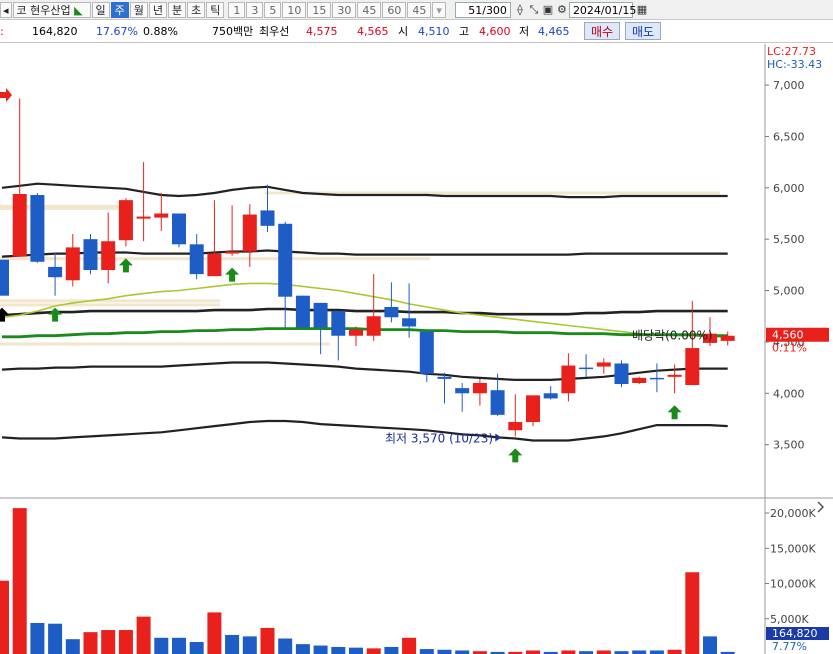 Image resolution: width=833 pixels, height=654 pixels. What do you see at coordinates (394, 9) in the screenshot?
I see `interval-tab-7: 60` at bounding box center [394, 9].